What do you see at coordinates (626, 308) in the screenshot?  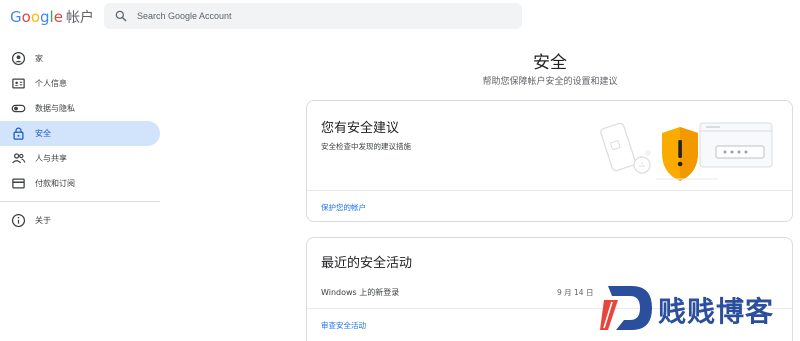 I see `watermark-logo-icon` at bounding box center [626, 308].